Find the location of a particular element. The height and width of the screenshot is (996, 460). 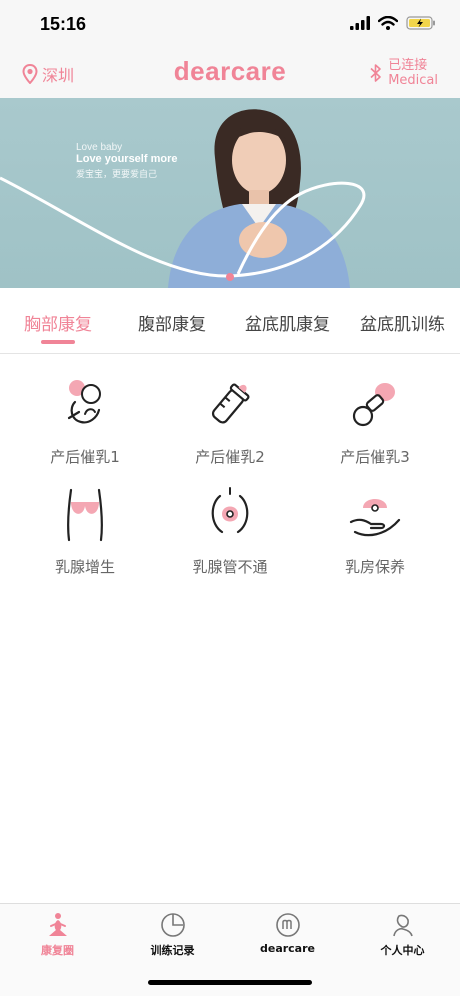

yoga-icon is located at coordinates (57, 924).